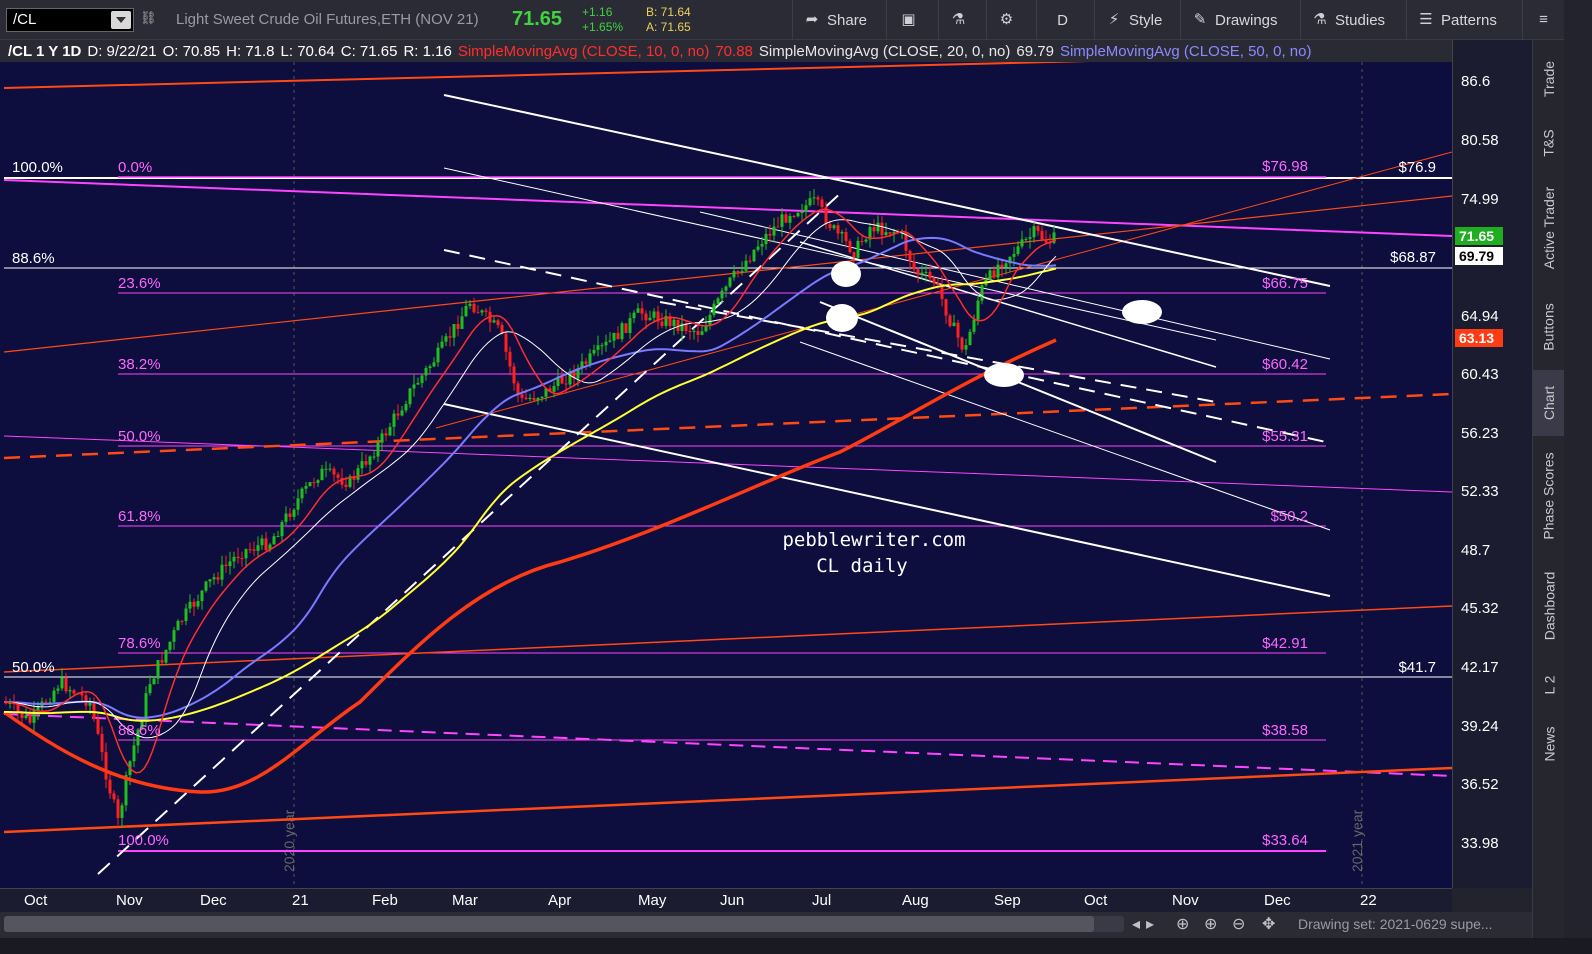  I want to click on style-icon: ⚡, so click(1114, 19).